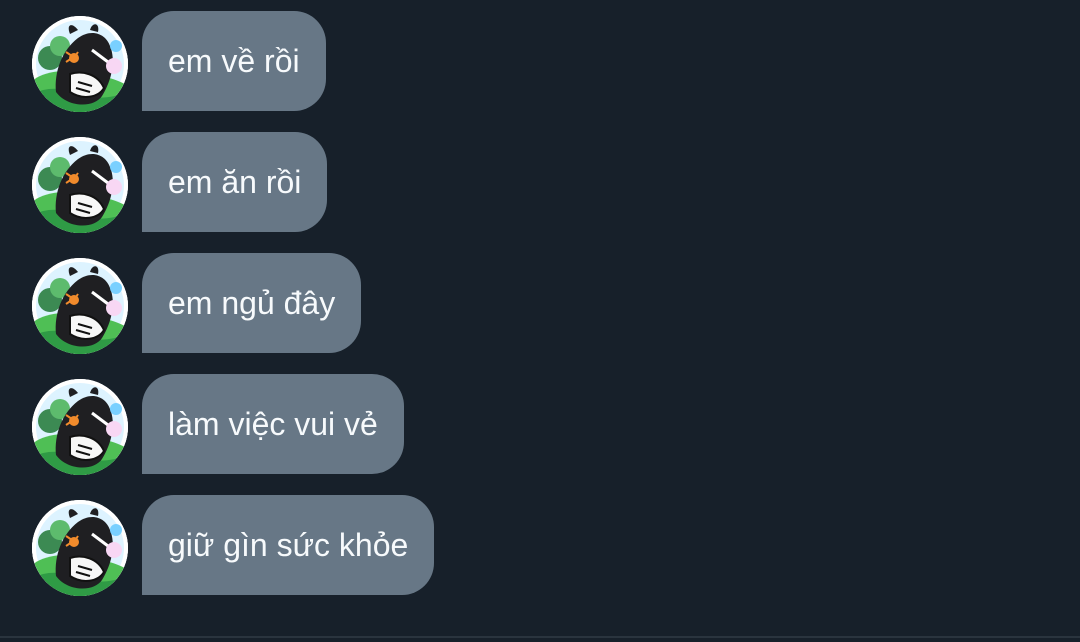 This screenshot has height=642, width=1080. I want to click on message-bubble: em về rồi, so click(234, 61).